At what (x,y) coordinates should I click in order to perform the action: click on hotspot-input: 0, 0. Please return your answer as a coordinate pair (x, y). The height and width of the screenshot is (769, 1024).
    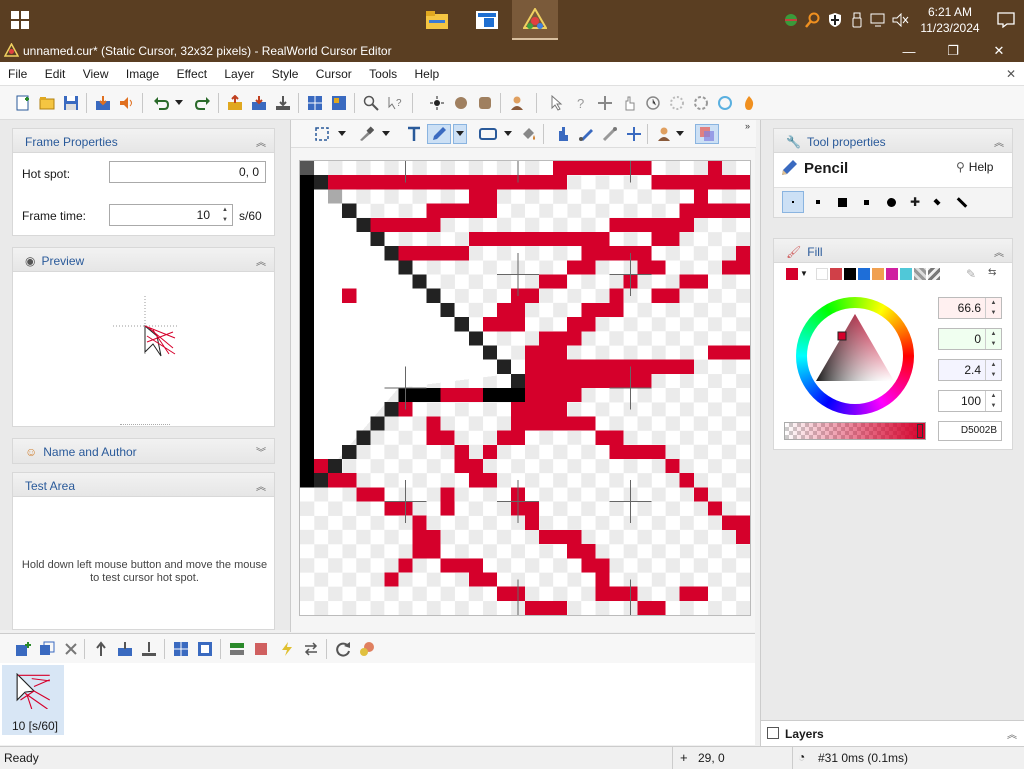
    Looking at the image, I should click on (187, 172).